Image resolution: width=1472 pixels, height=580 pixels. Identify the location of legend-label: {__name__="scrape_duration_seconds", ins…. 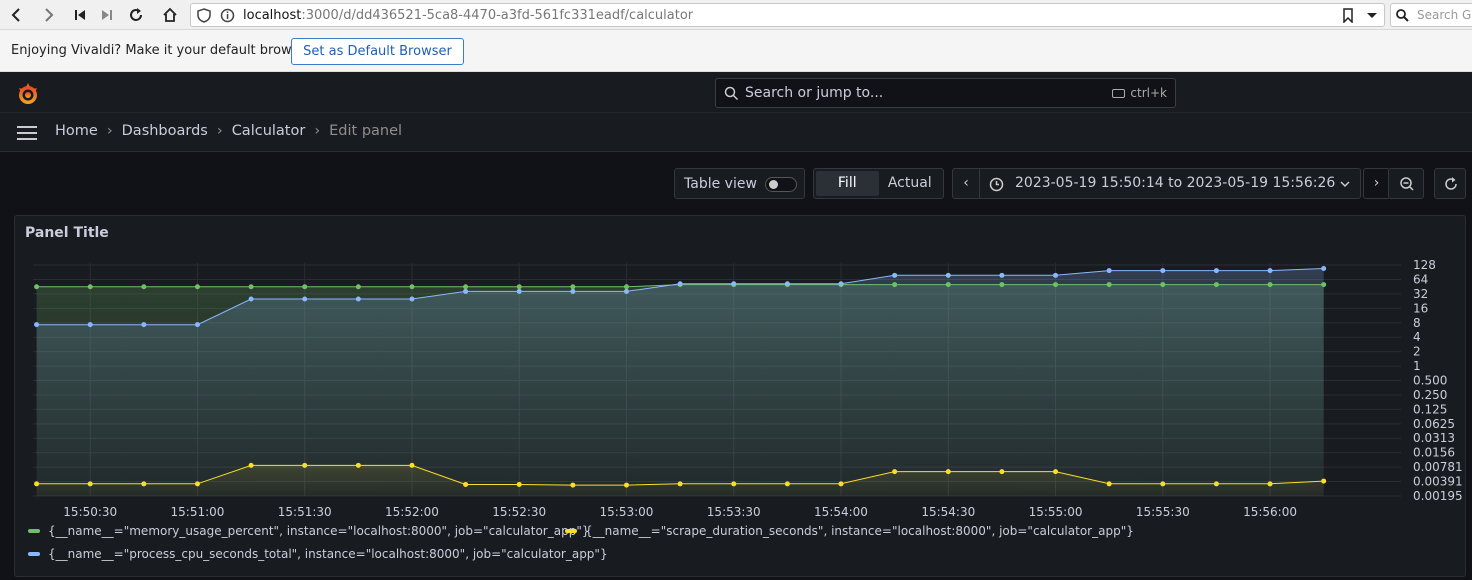
(859, 531).